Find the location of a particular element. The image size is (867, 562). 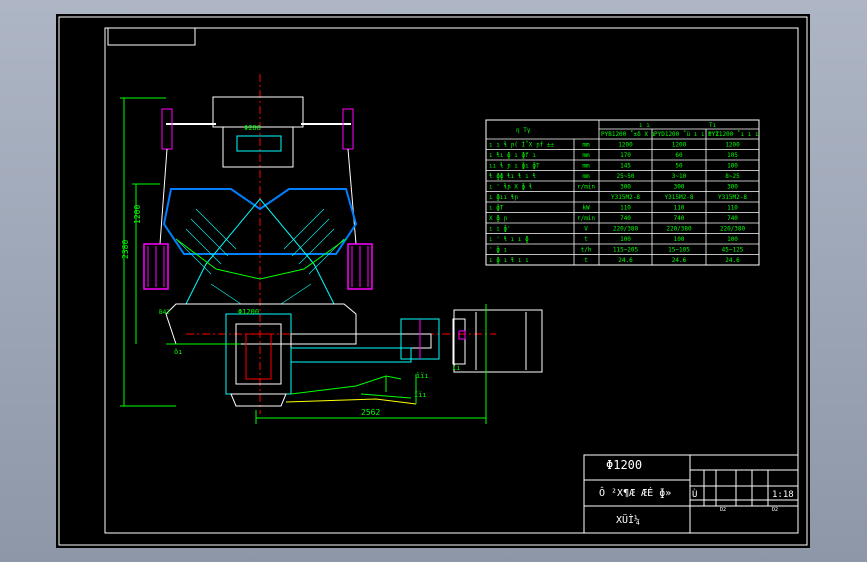

table-row-label: X ɸ ɲ is located at coordinates (498, 218).